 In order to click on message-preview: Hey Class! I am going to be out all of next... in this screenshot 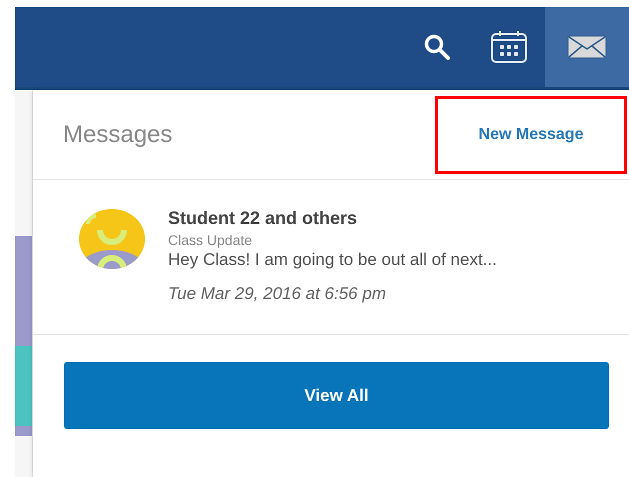, I will do `click(332, 260)`.